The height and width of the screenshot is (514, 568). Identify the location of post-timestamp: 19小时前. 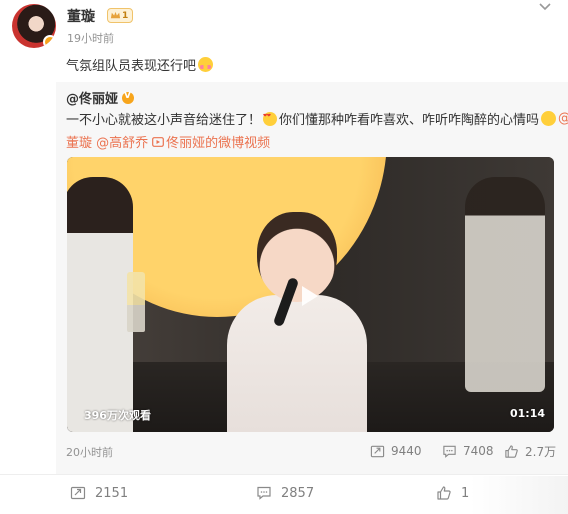
(90, 38).